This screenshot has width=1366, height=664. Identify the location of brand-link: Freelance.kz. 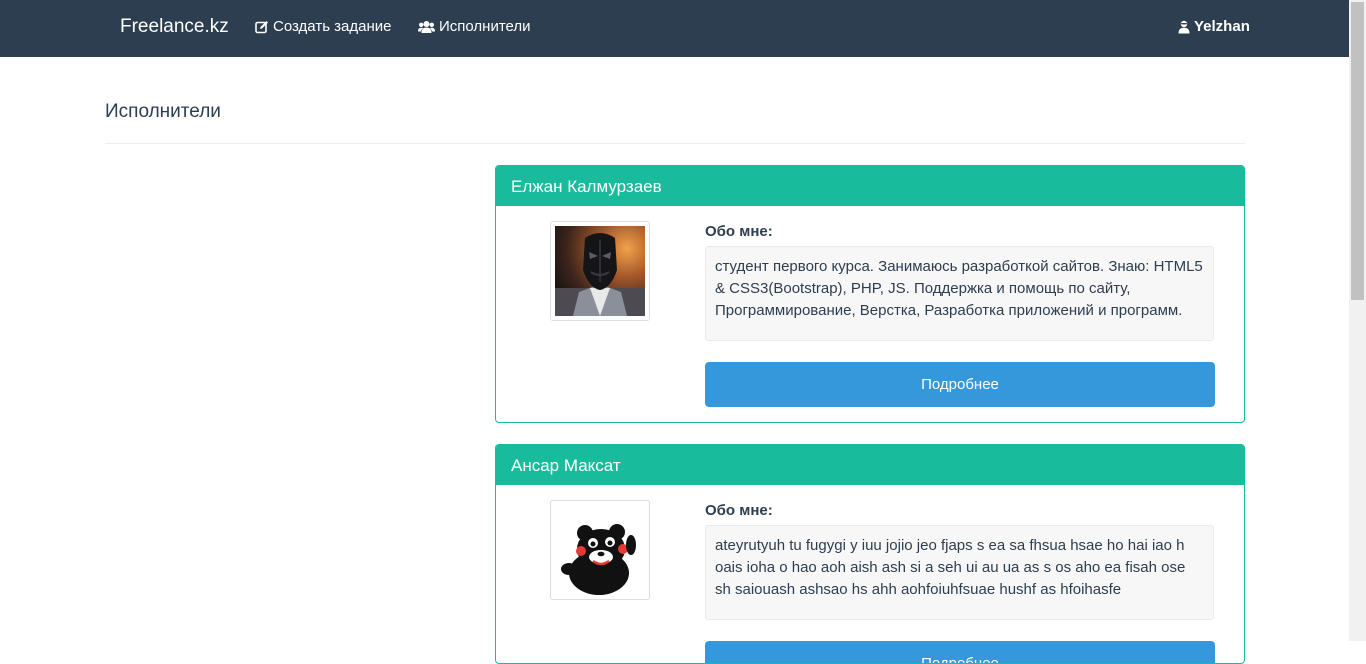
(174, 27).